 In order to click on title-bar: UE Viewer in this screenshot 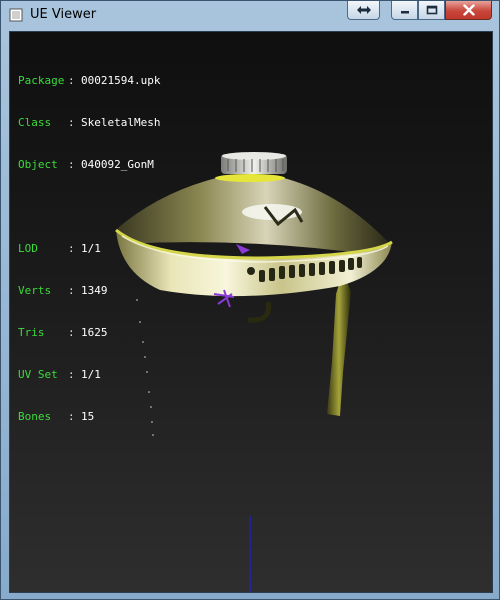, I will do `click(250, 15)`.